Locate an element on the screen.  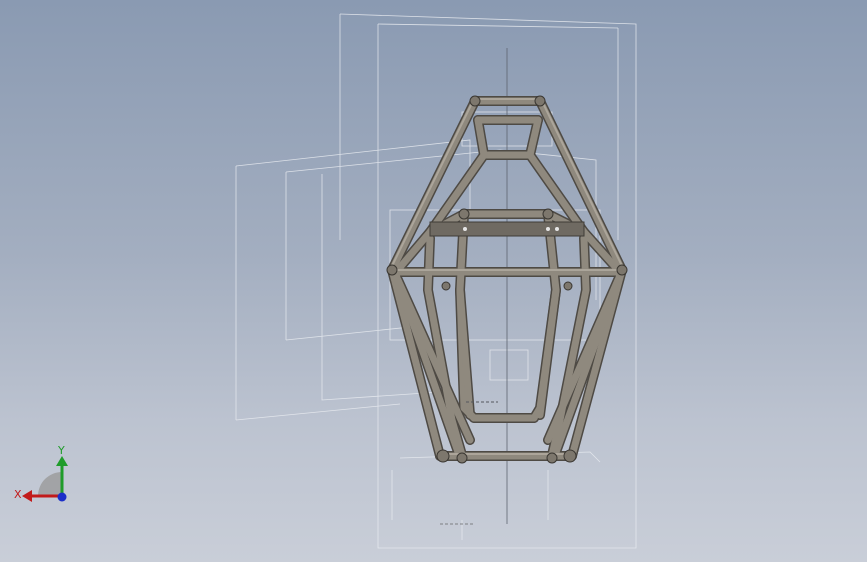
x-axis-label: X is located at coordinates (18, 494).